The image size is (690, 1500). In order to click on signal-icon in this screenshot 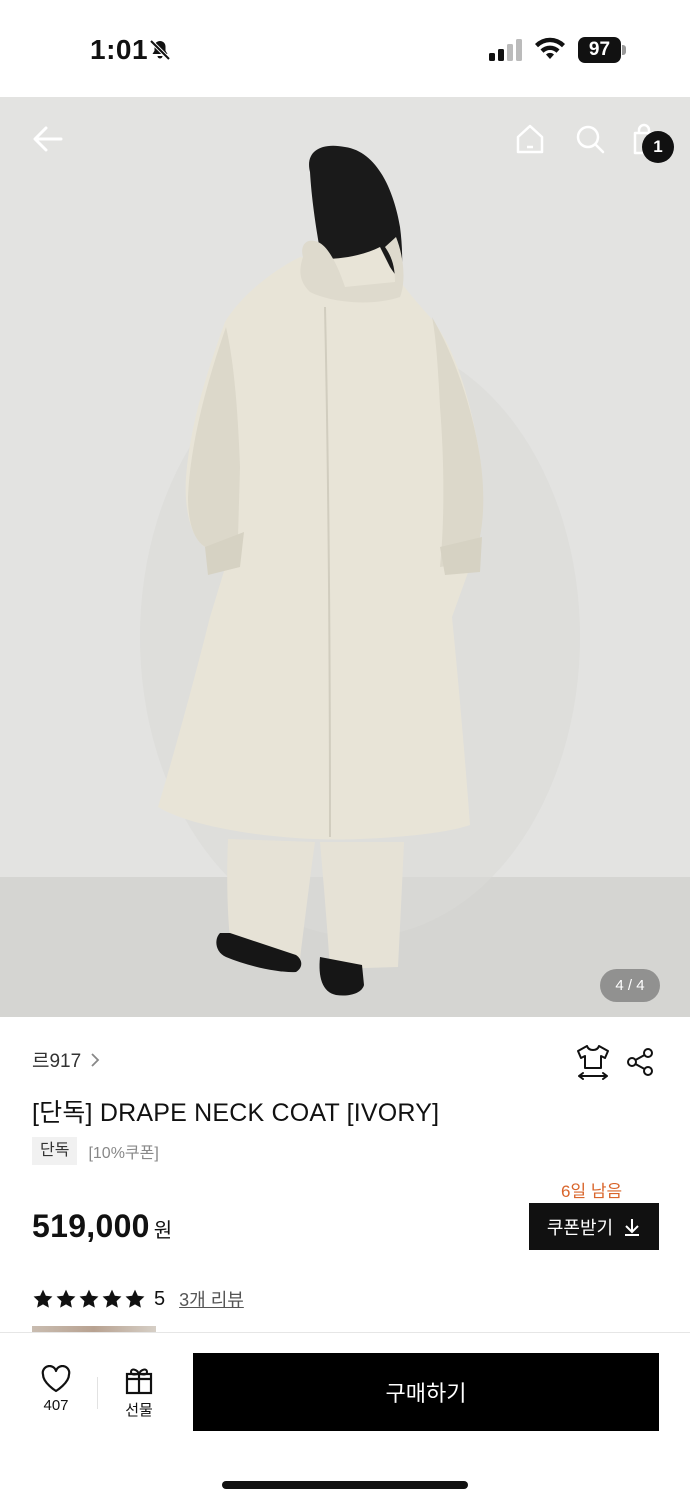, I will do `click(505, 50)`.